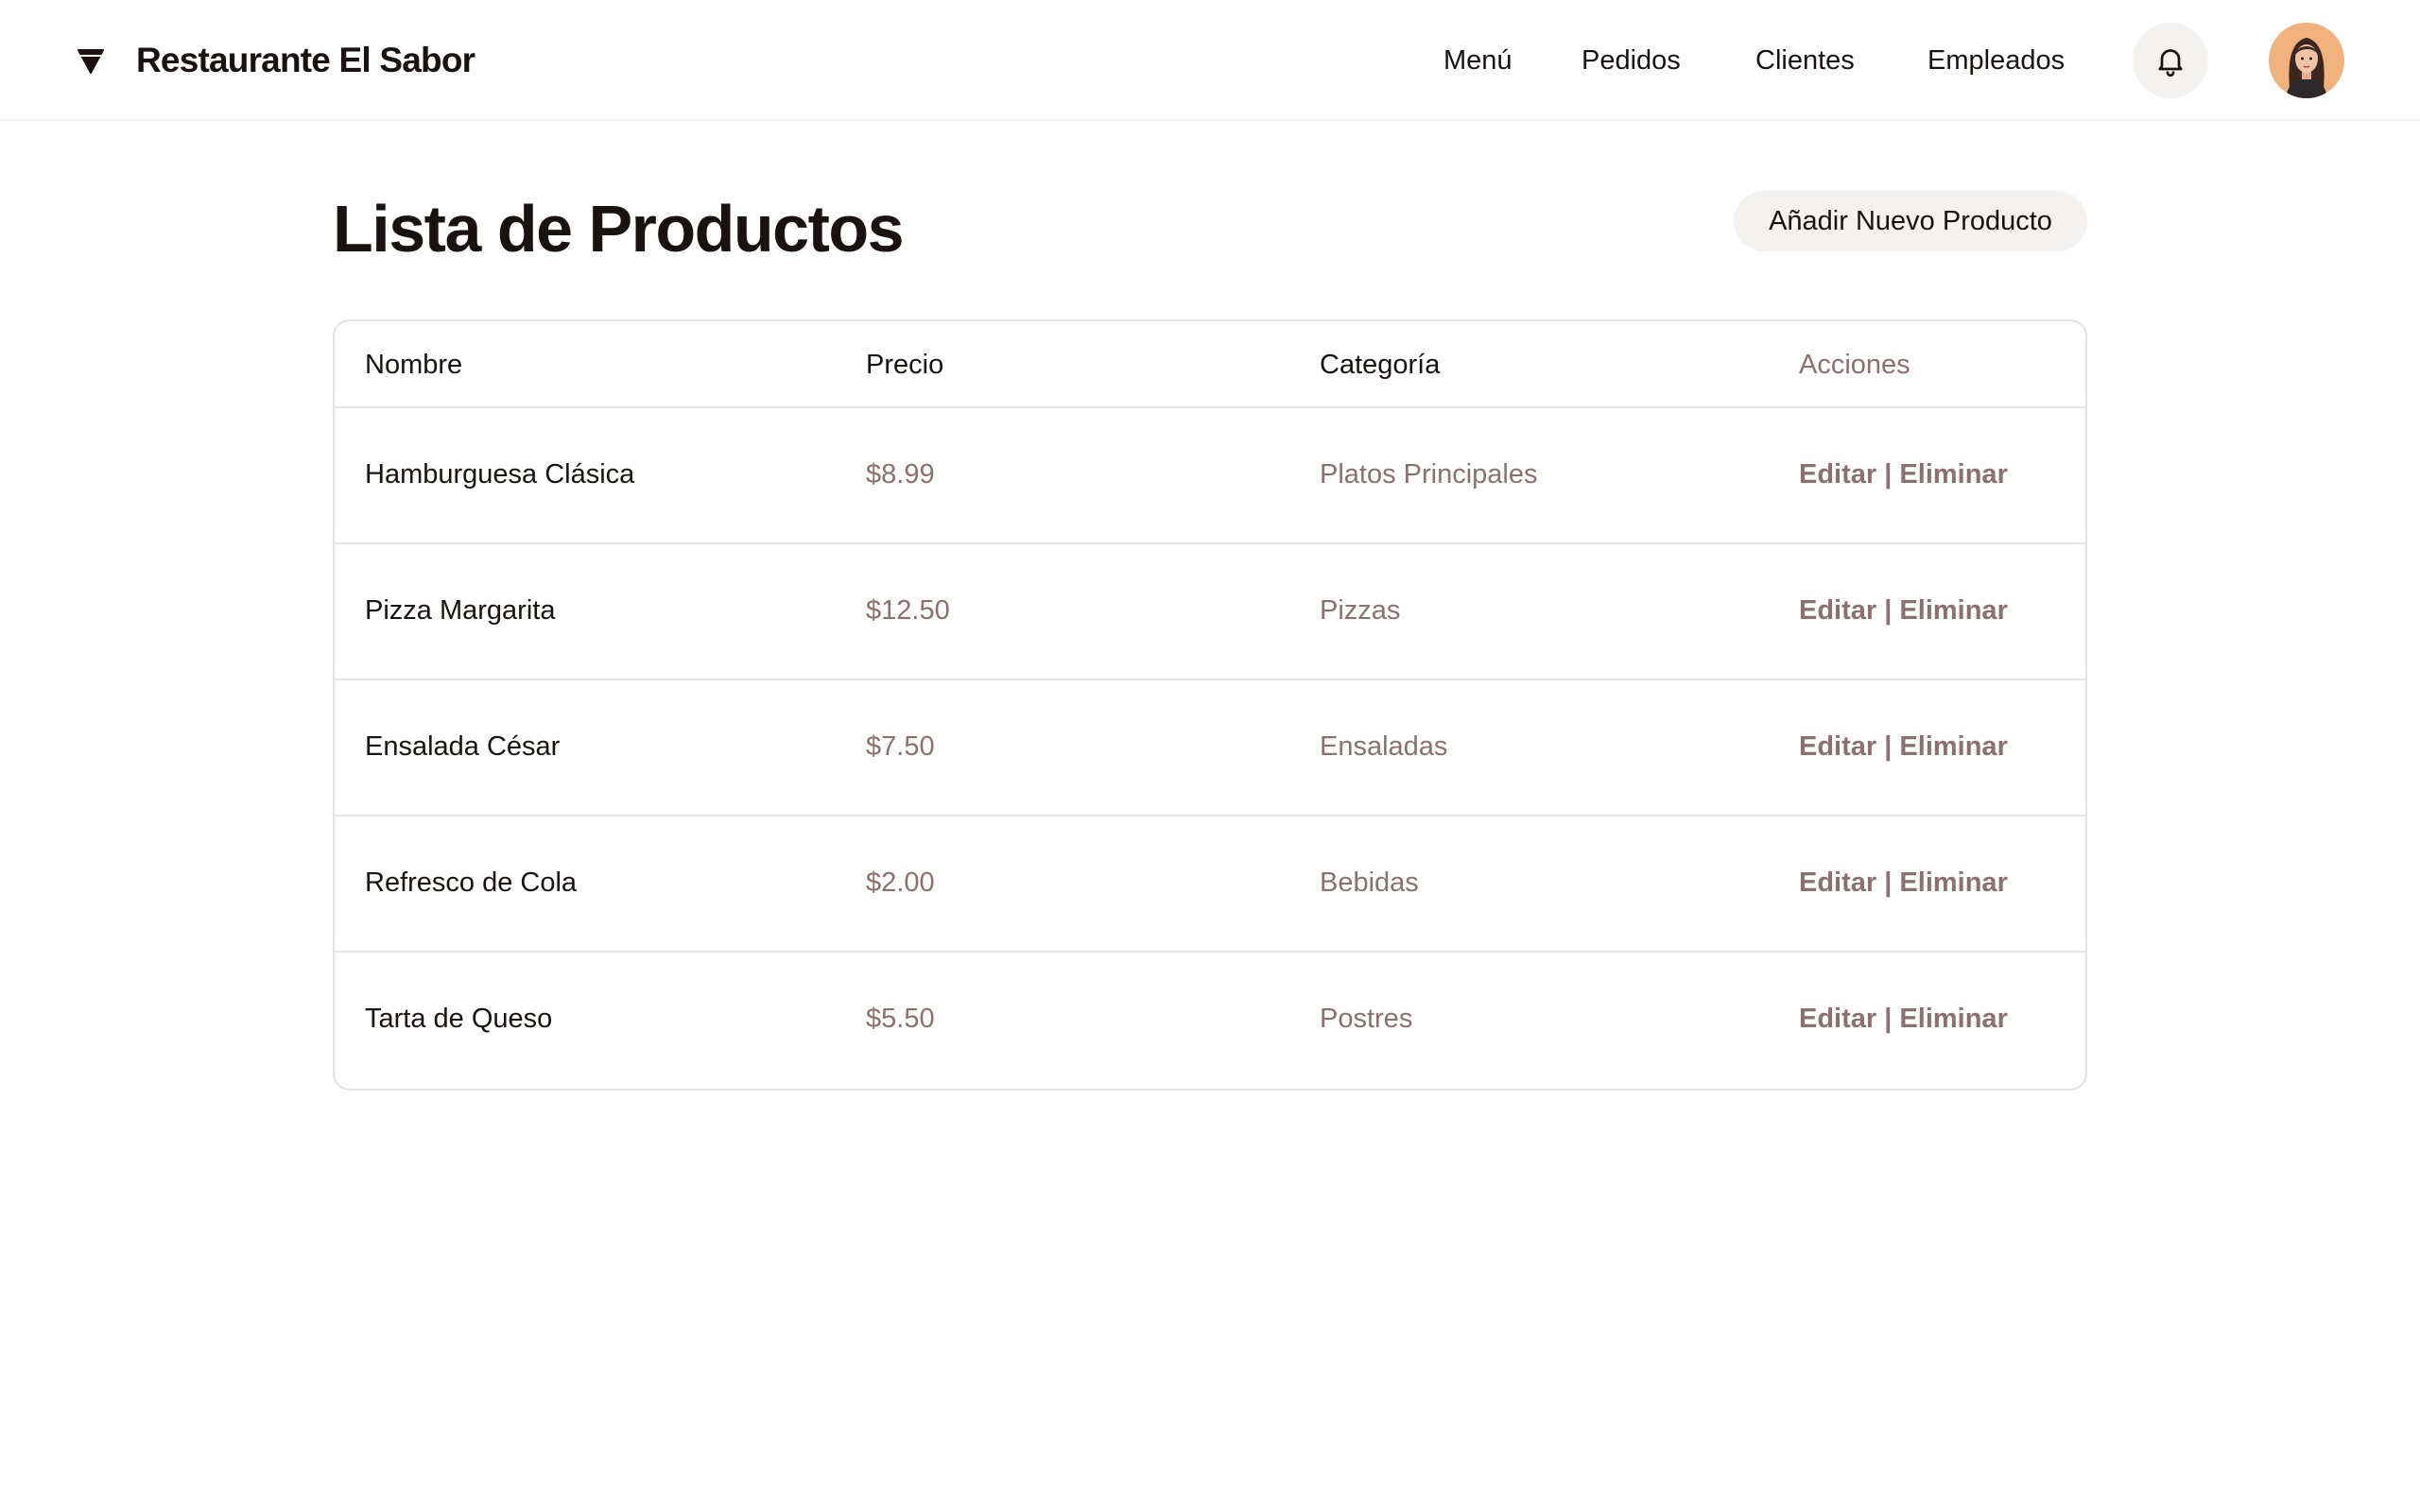 The height and width of the screenshot is (1512, 2420). What do you see at coordinates (619, 229) in the screenshot?
I see `page-title: Lista de Productos` at bounding box center [619, 229].